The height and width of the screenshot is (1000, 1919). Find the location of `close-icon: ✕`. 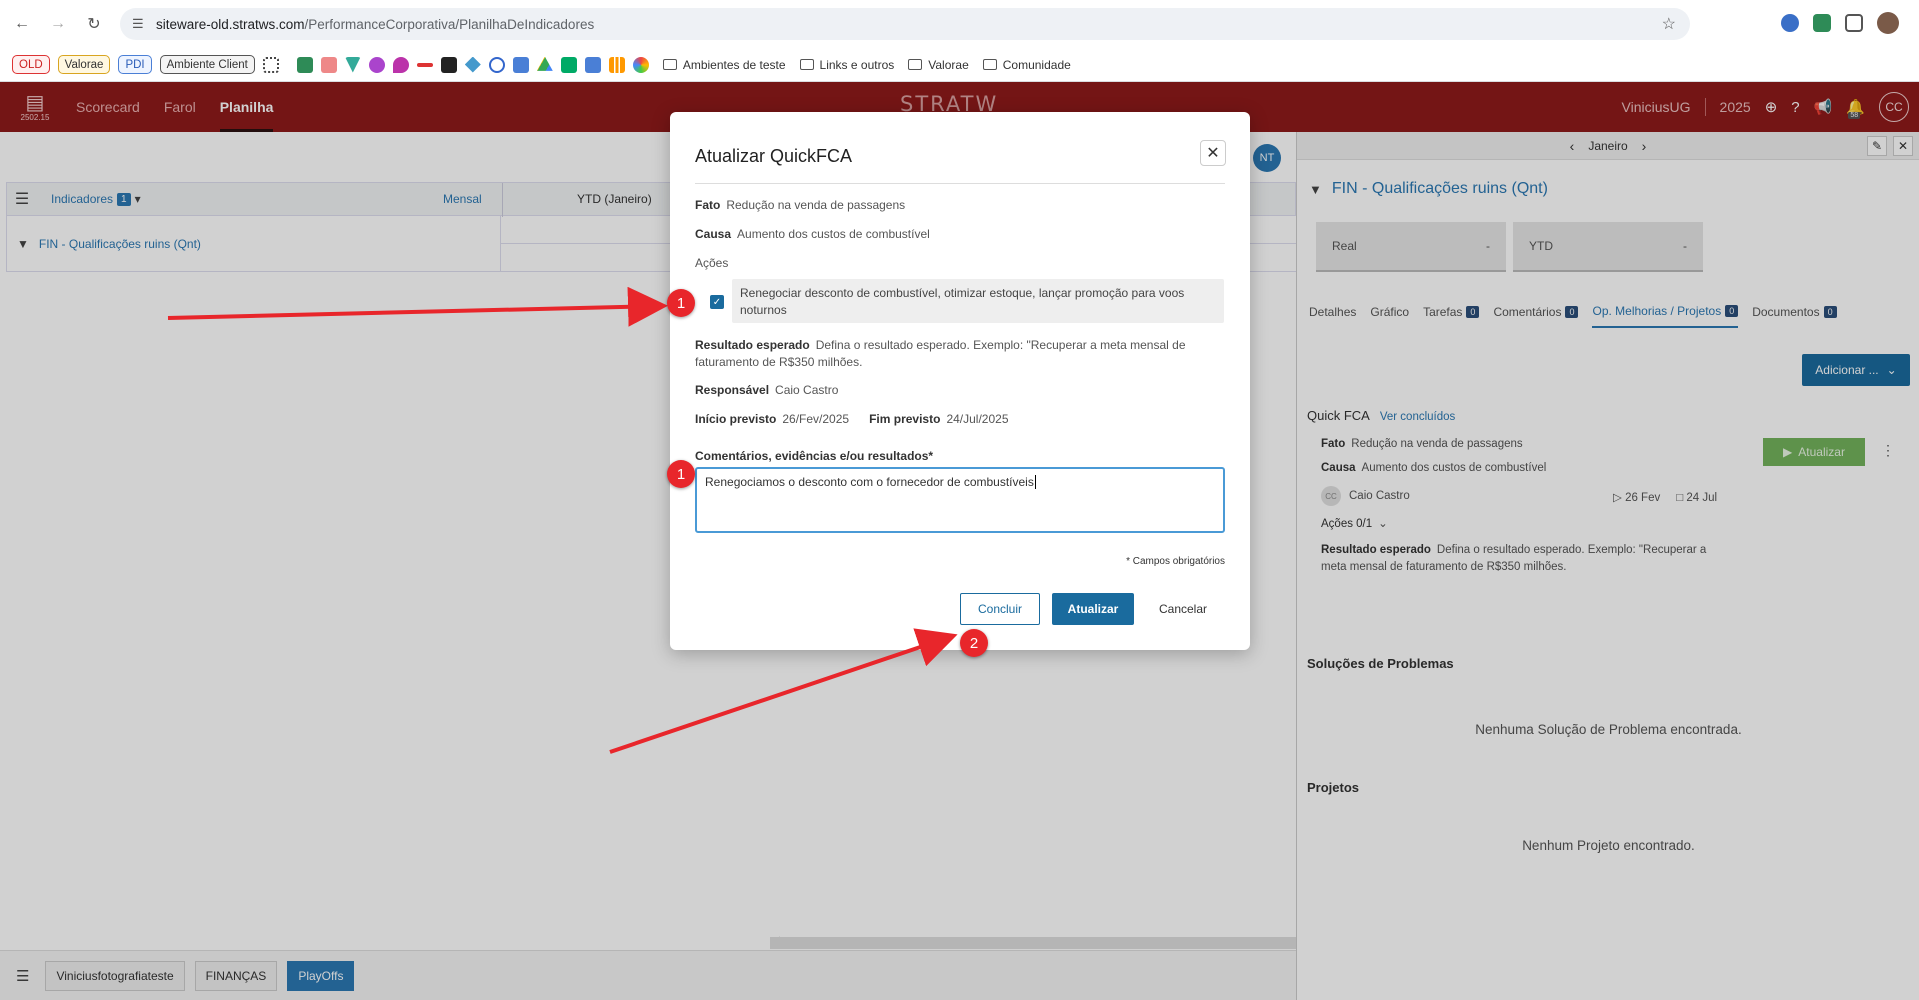

close-icon: ✕ is located at coordinates (1213, 153).